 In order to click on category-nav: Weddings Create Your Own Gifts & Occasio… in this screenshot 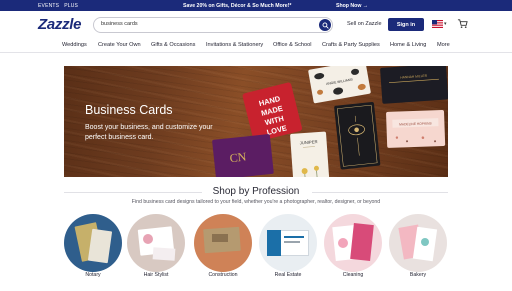, I will do `click(256, 45)`.